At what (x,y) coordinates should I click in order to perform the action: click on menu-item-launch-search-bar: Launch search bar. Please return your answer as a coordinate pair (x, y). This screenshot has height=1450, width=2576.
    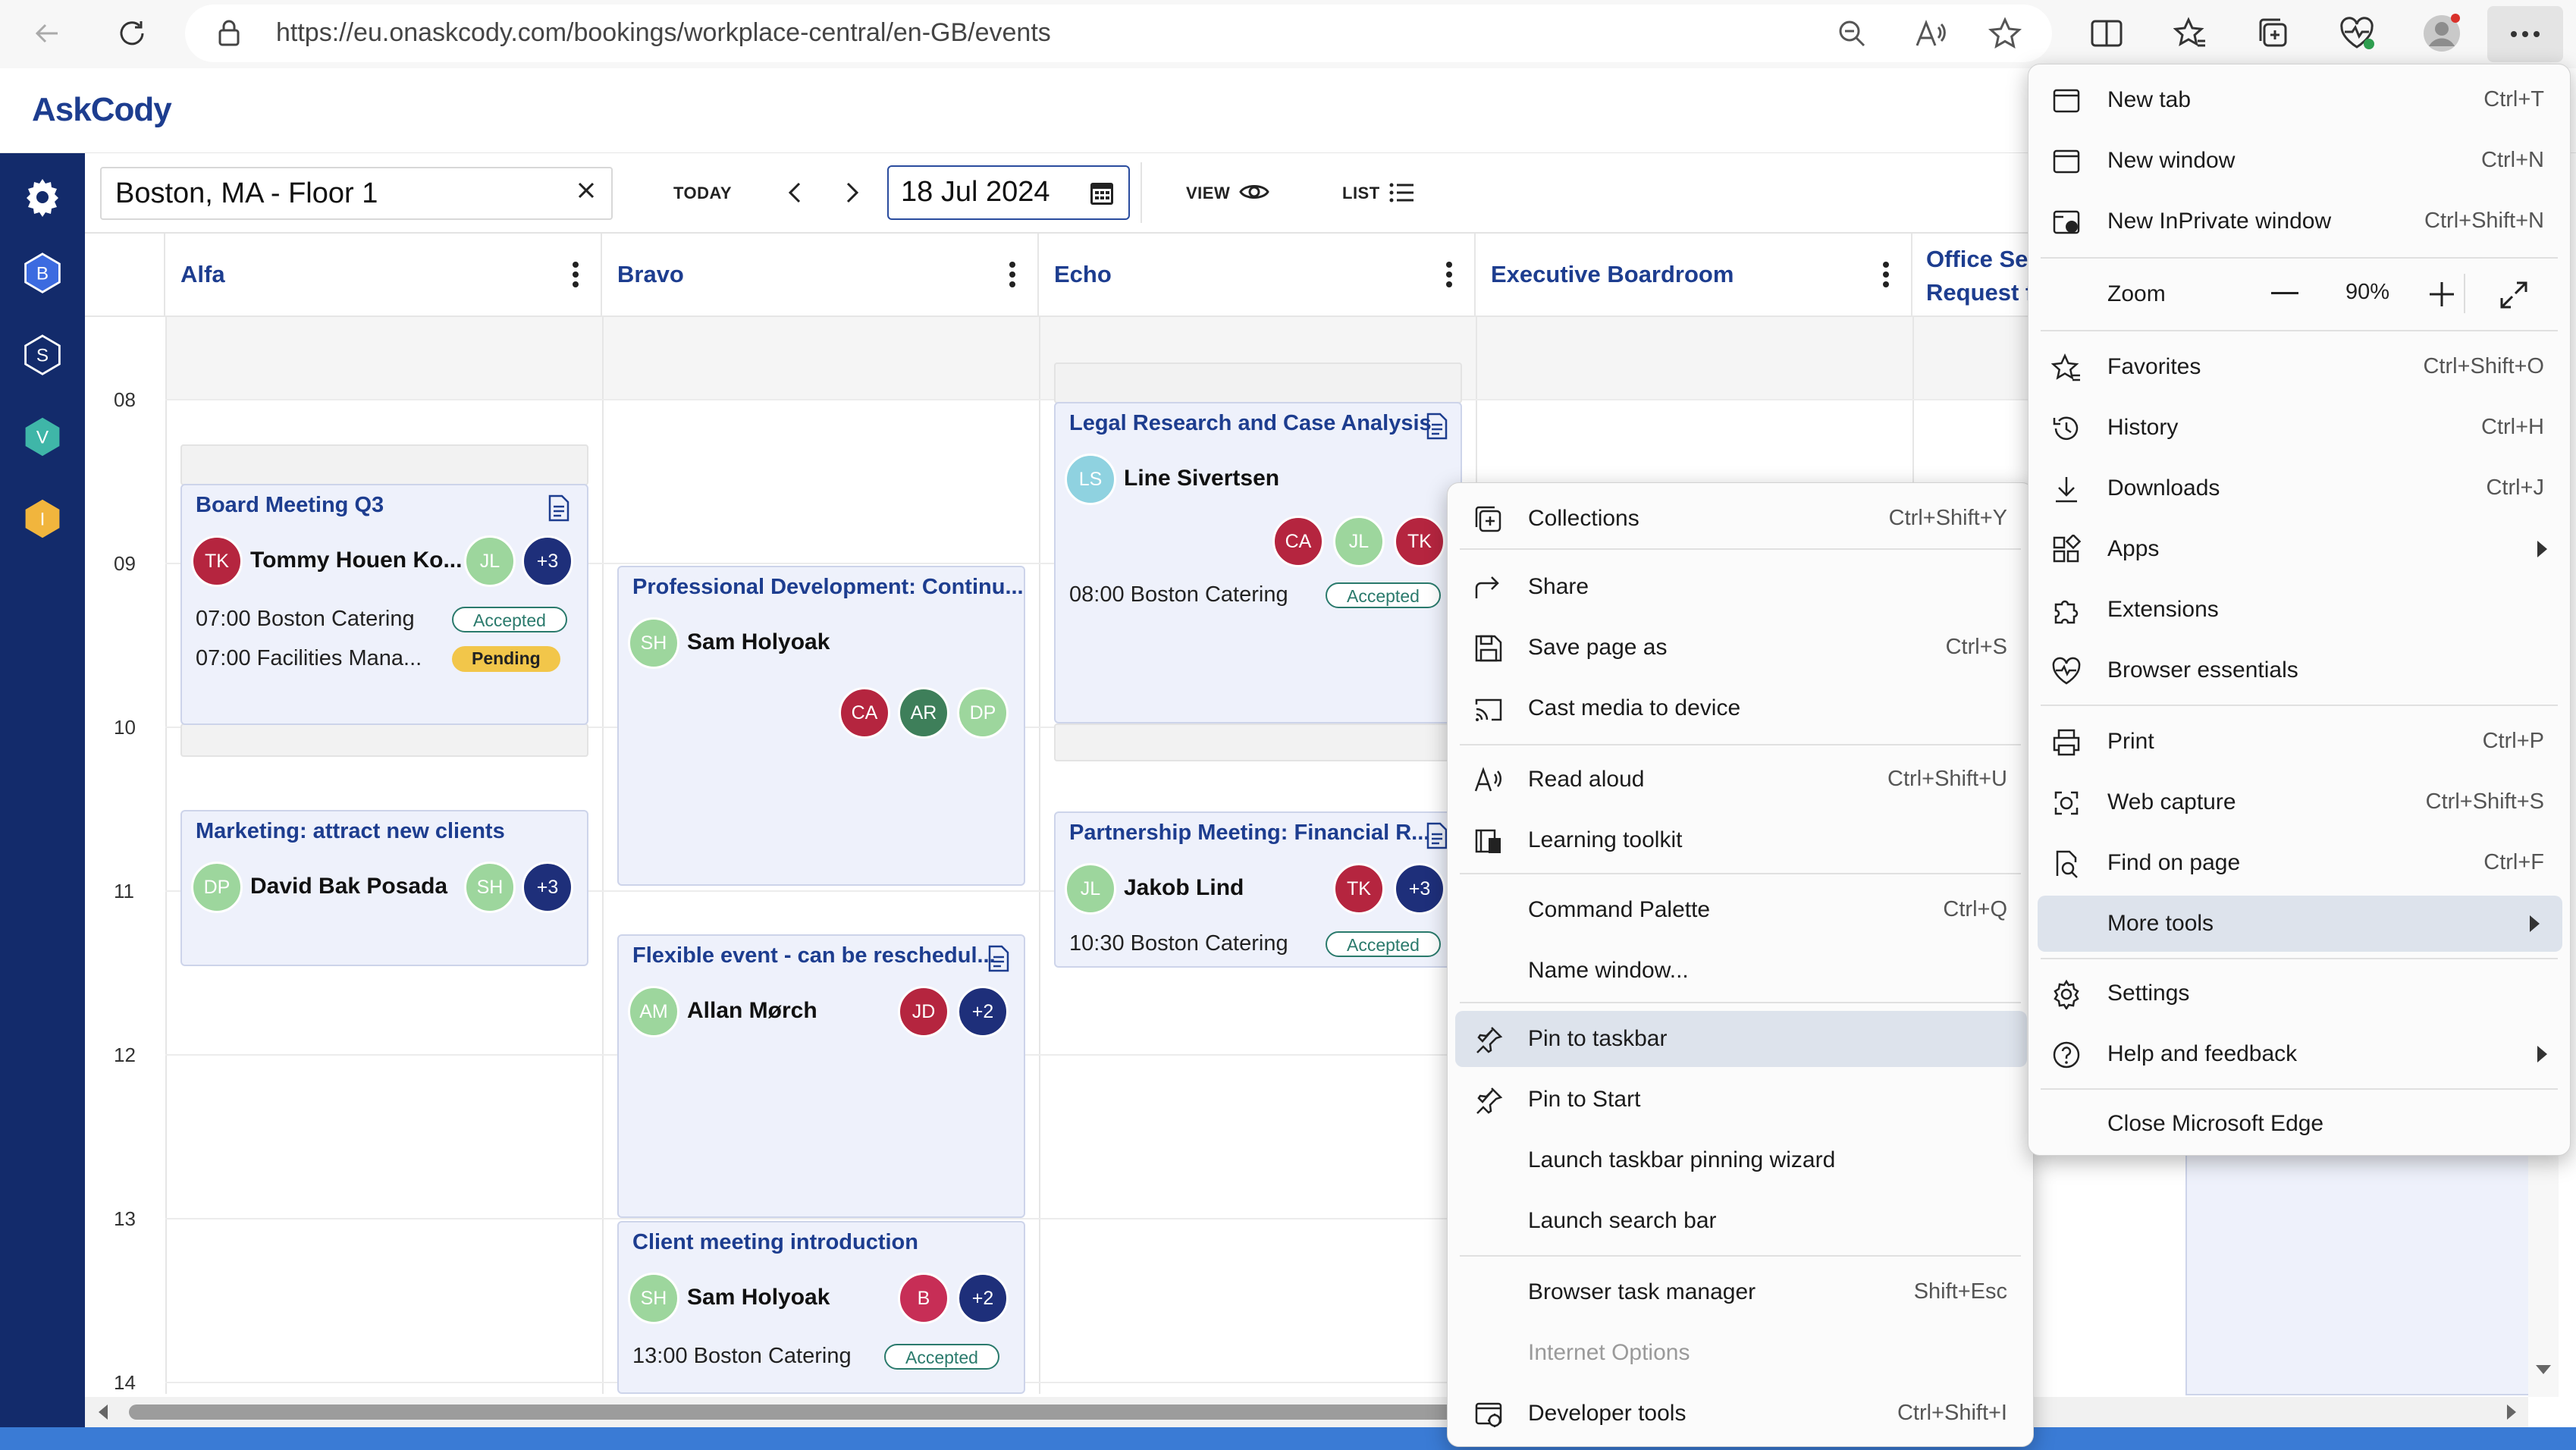
    Looking at the image, I should click on (1740, 1221).